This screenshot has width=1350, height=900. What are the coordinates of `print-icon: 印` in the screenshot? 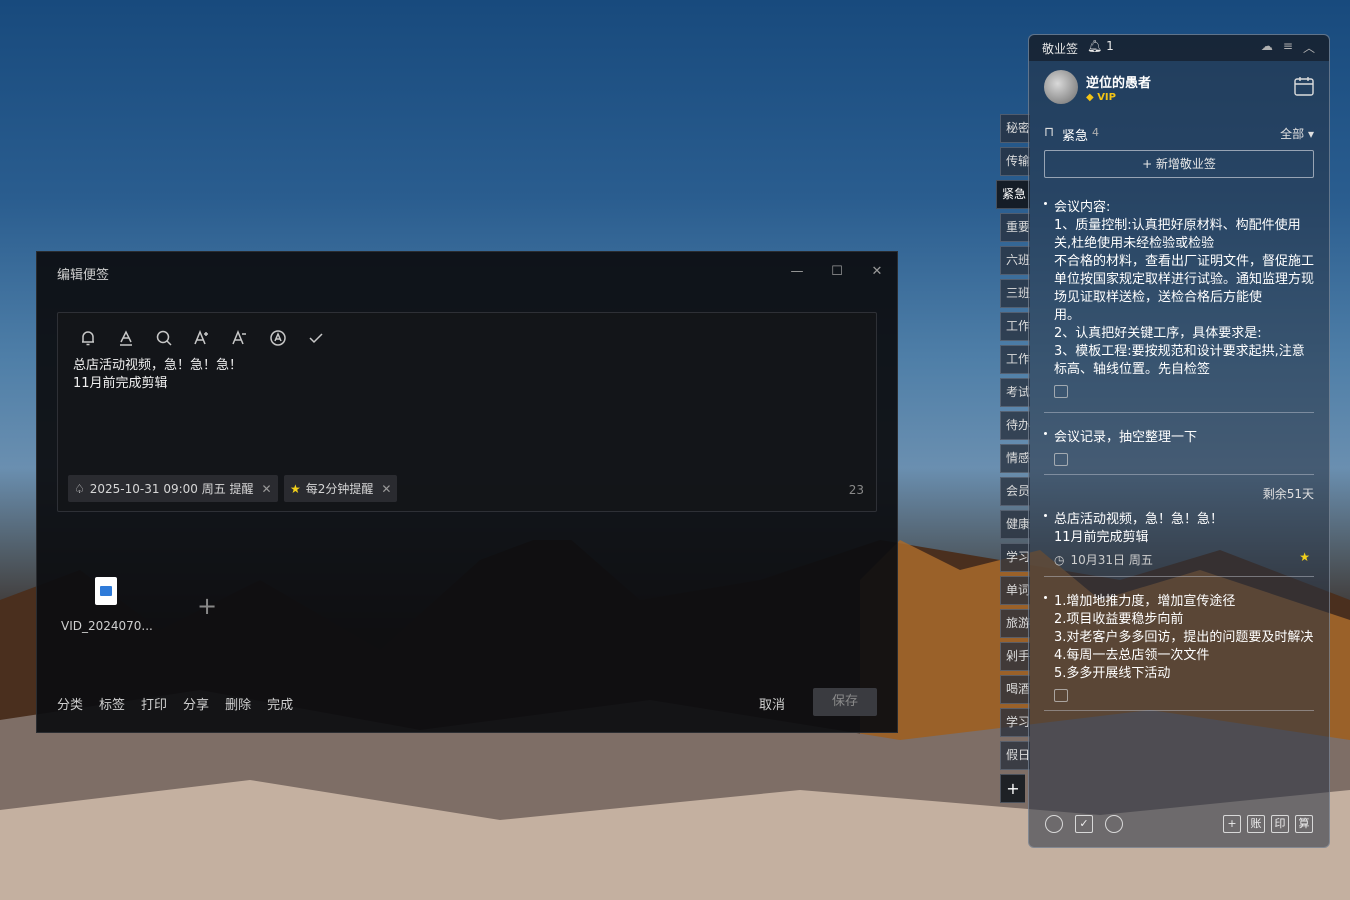 It's located at (1280, 824).